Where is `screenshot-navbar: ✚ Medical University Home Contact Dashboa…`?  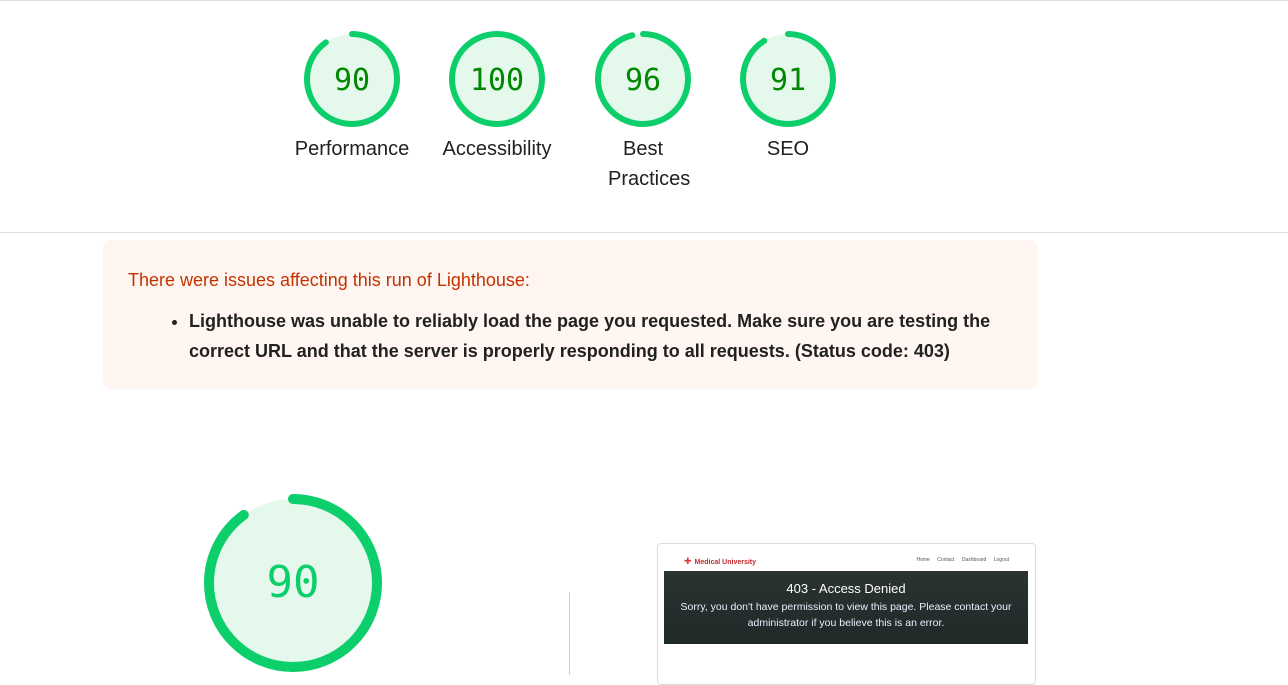 screenshot-navbar: ✚ Medical University Home Contact Dashboa… is located at coordinates (846, 558).